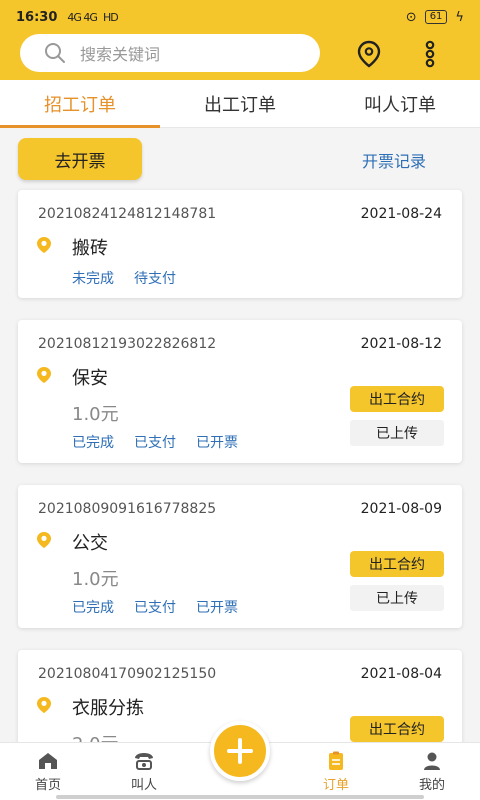 The image size is (480, 800). Describe the element at coordinates (80, 159) in the screenshot. I see `issue-invoice-button: 去开票` at that location.